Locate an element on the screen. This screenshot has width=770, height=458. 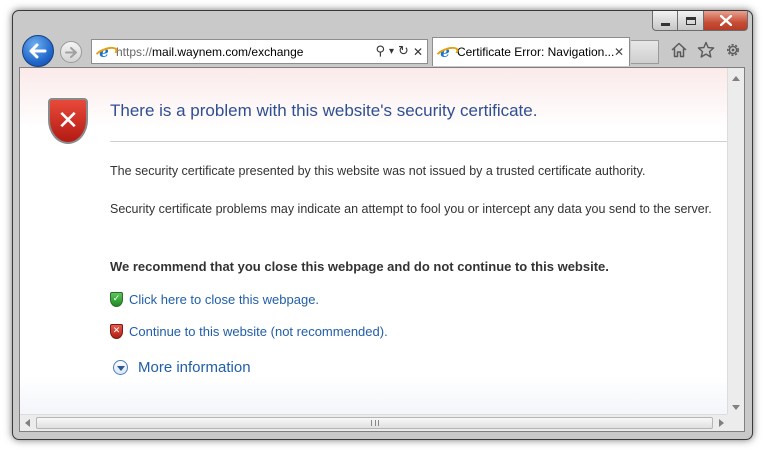
address-tools: ⚲ ▾ ↻ ✕ is located at coordinates (401, 51).